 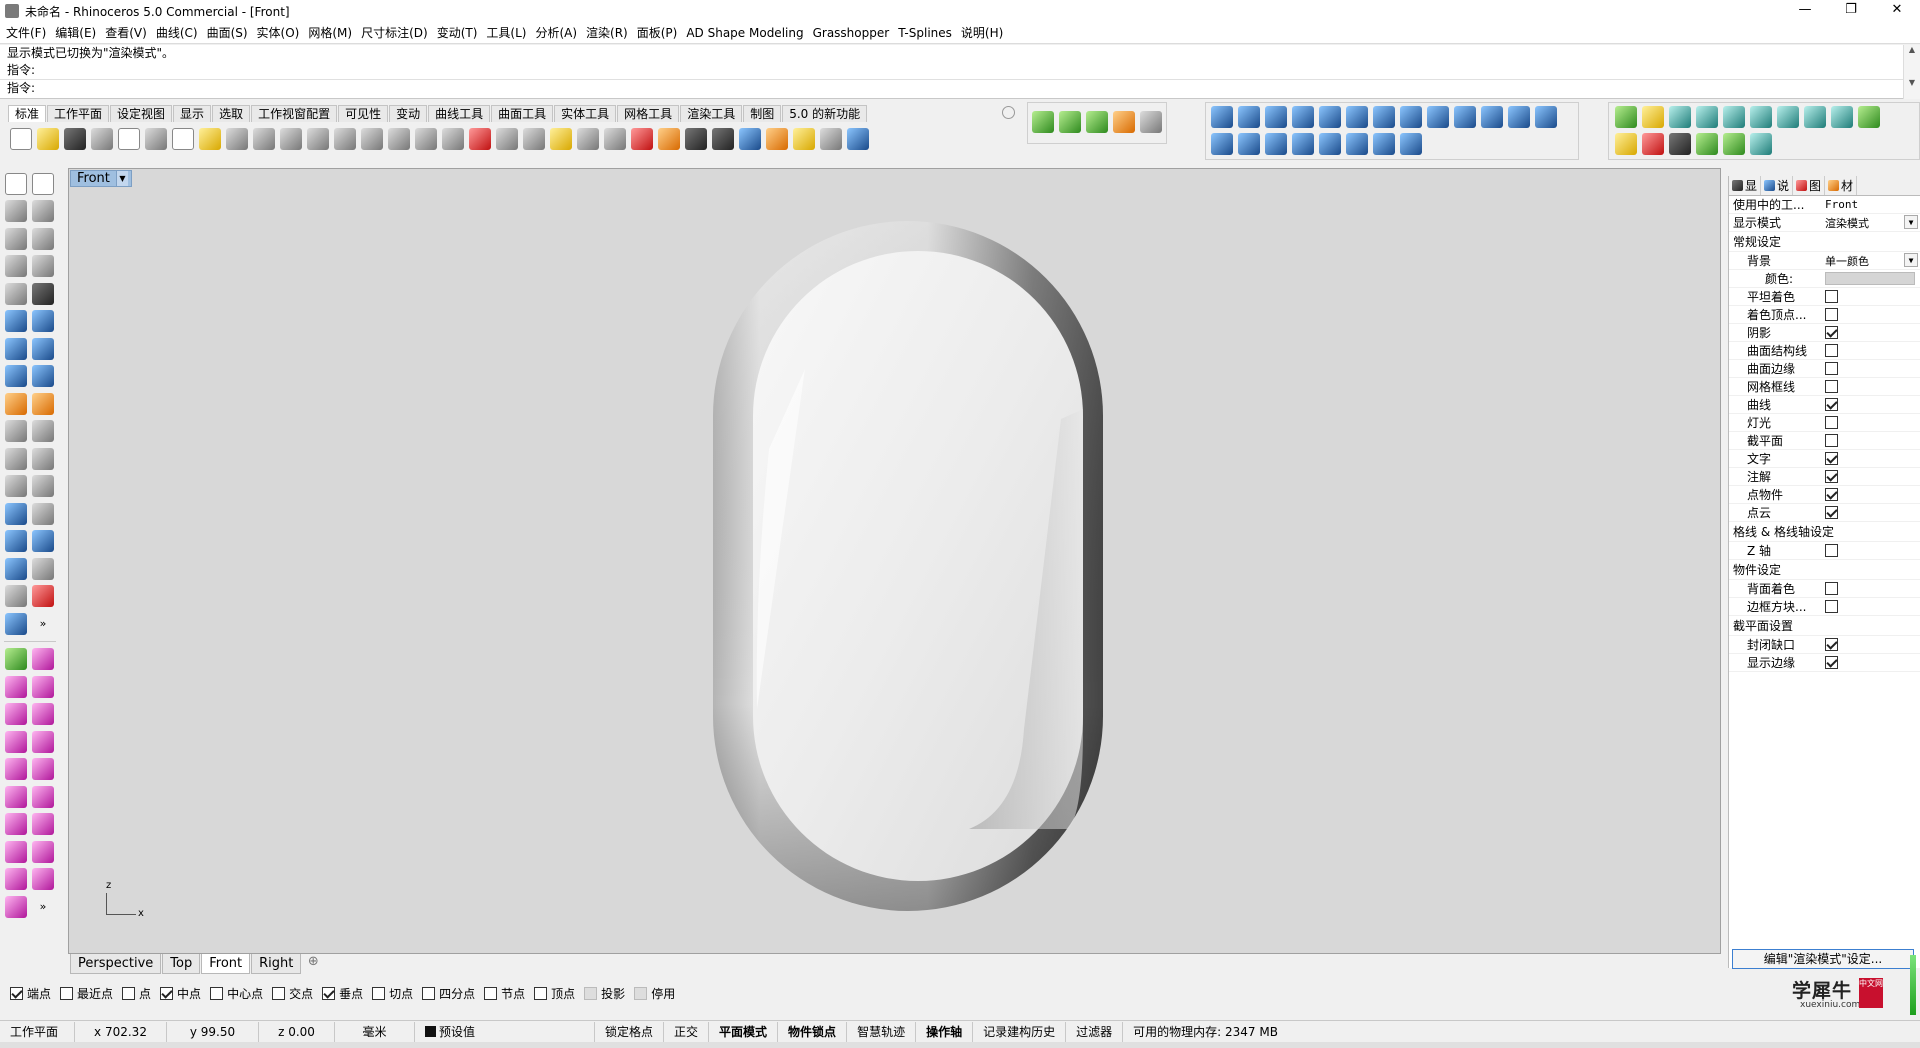 What do you see at coordinates (330, 32) in the screenshot?
I see `menu-item: 网格(M)` at bounding box center [330, 32].